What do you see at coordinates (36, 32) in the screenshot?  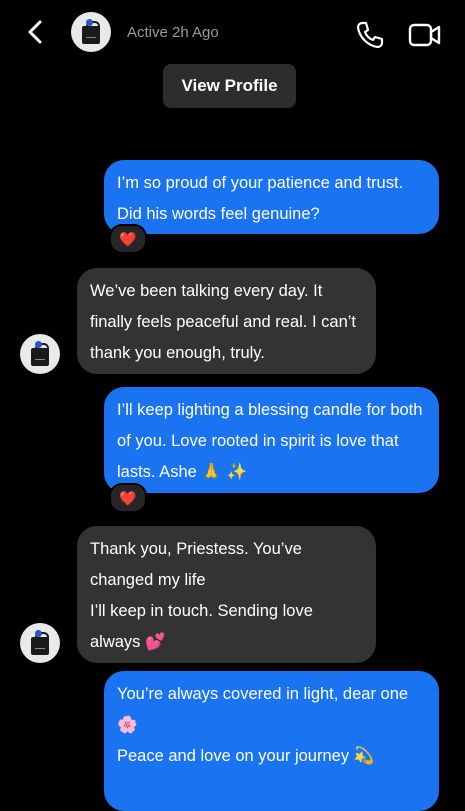 I see `back-chevron-icon` at bounding box center [36, 32].